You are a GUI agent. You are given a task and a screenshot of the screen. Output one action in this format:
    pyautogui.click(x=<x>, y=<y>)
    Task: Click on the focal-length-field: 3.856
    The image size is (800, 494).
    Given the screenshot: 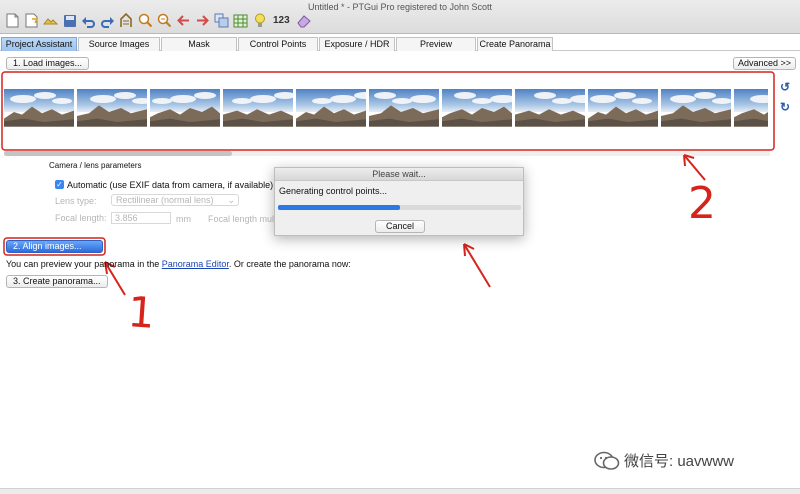 What is the action you would take?
    pyautogui.click(x=141, y=218)
    